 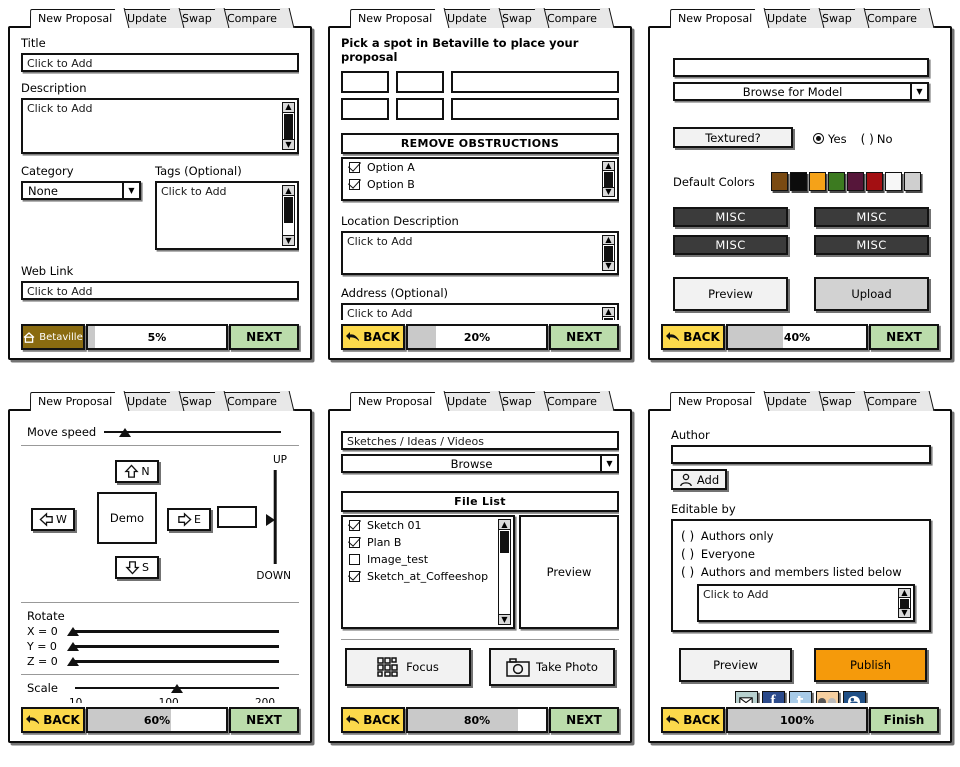 What do you see at coordinates (81, 190) in the screenshot?
I see `category-select: None ▼` at bounding box center [81, 190].